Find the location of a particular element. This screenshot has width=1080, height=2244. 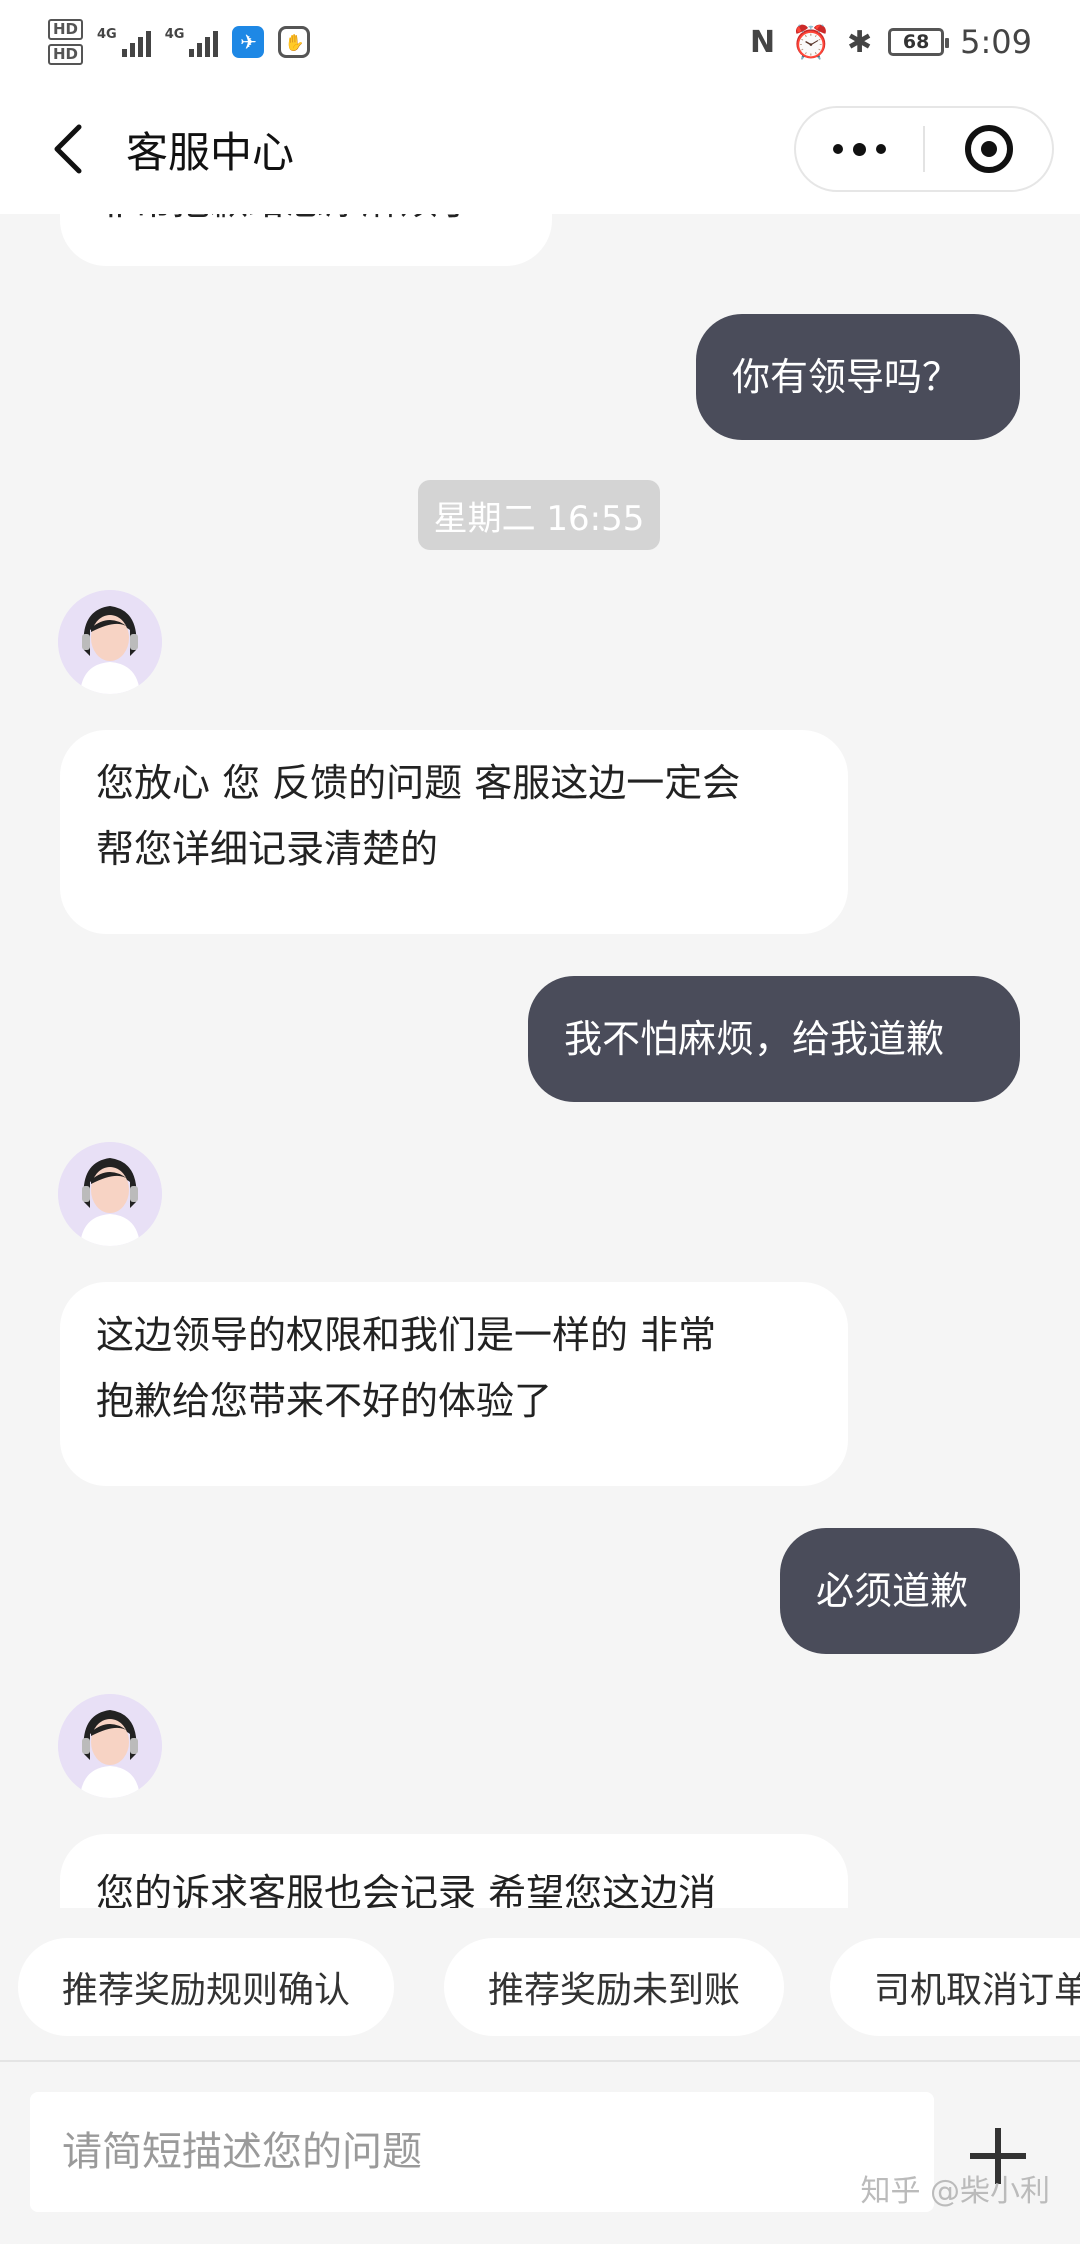

battery-icon: 68 is located at coordinates (919, 42).